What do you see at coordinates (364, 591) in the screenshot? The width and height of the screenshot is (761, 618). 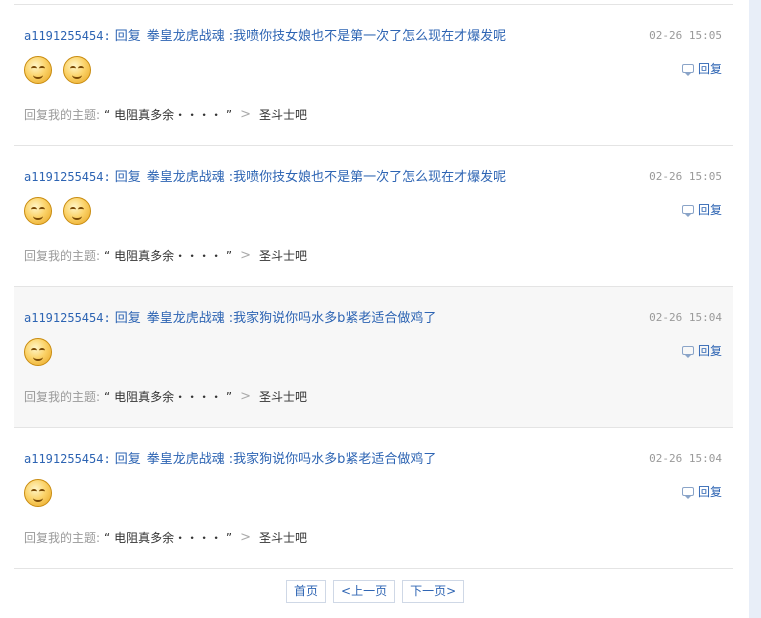 I see `prev-page-button: <上一页` at bounding box center [364, 591].